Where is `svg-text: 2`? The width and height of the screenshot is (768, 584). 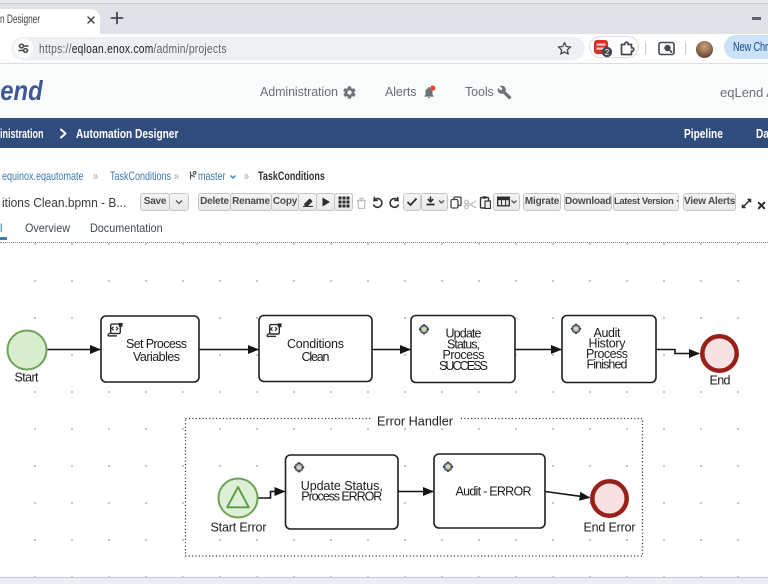 svg-text: 2 is located at coordinates (607, 52).